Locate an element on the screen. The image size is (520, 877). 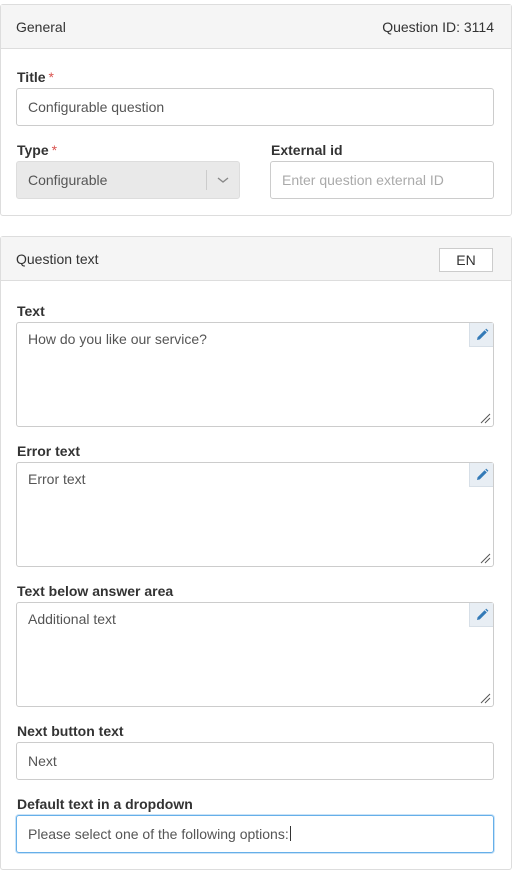
edit-error-text-button is located at coordinates (481, 475).